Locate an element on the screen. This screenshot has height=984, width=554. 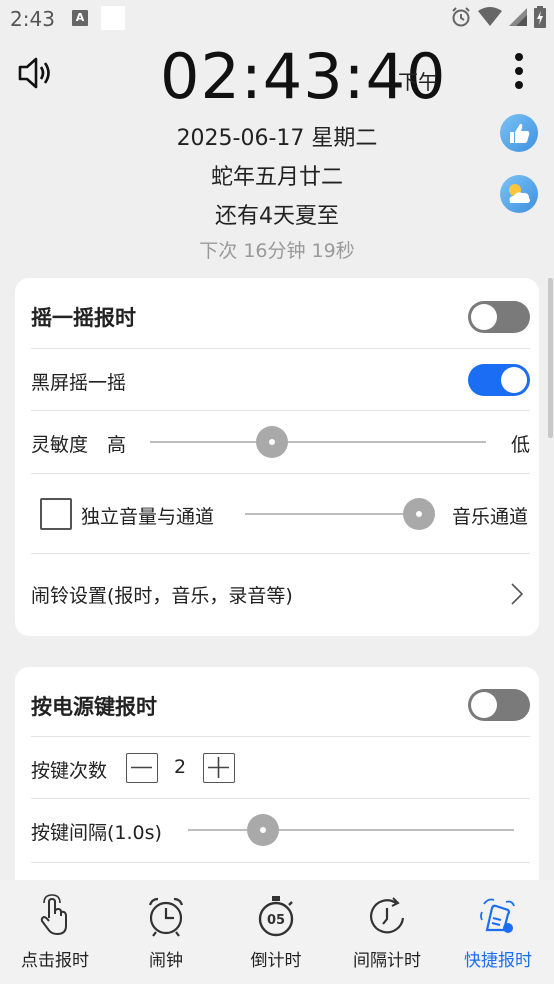
power-toggle is located at coordinates (499, 705).